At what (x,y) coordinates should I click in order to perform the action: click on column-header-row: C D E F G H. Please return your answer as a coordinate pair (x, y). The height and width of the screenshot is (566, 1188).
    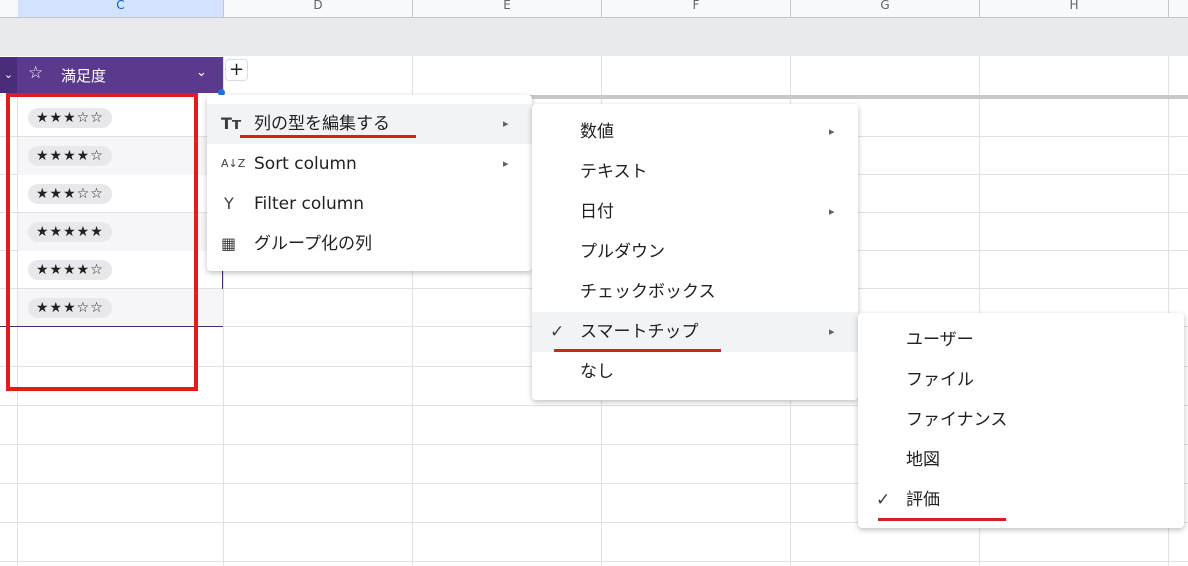
    Looking at the image, I should click on (594, 9).